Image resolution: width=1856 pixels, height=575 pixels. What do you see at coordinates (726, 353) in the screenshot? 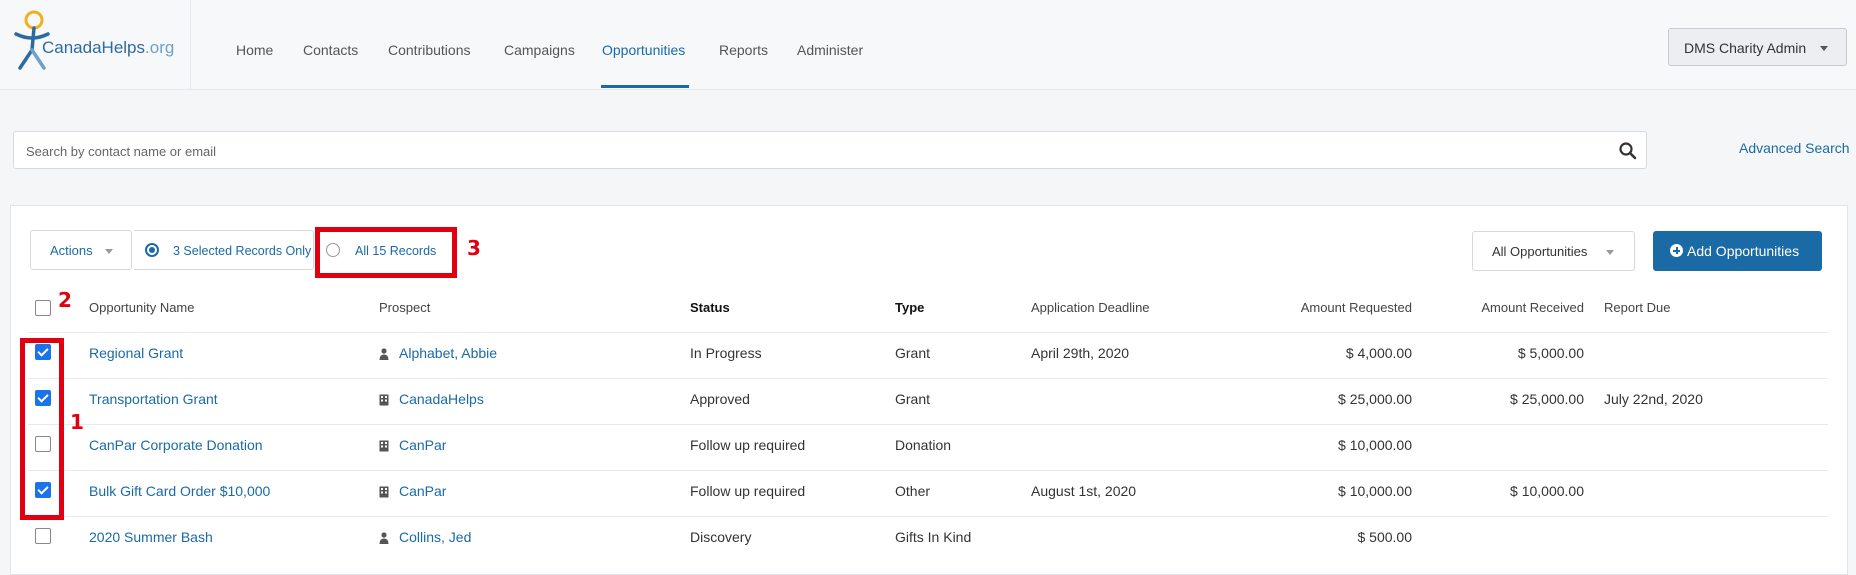
I see `status-cell: In Progress` at bounding box center [726, 353].